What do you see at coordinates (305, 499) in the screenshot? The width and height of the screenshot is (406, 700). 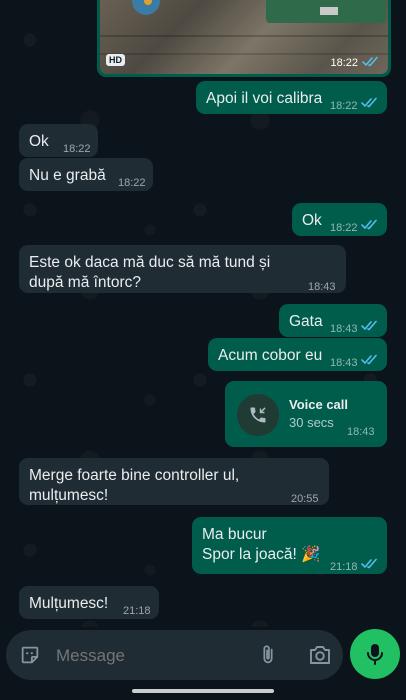 I see `message-time: 20:55` at bounding box center [305, 499].